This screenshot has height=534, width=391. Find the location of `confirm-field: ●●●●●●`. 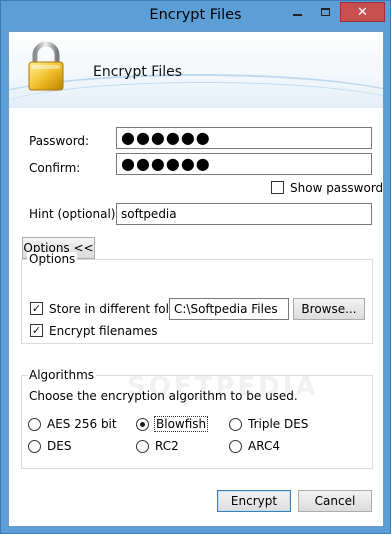

confirm-field: ●●●●●● is located at coordinates (244, 164).